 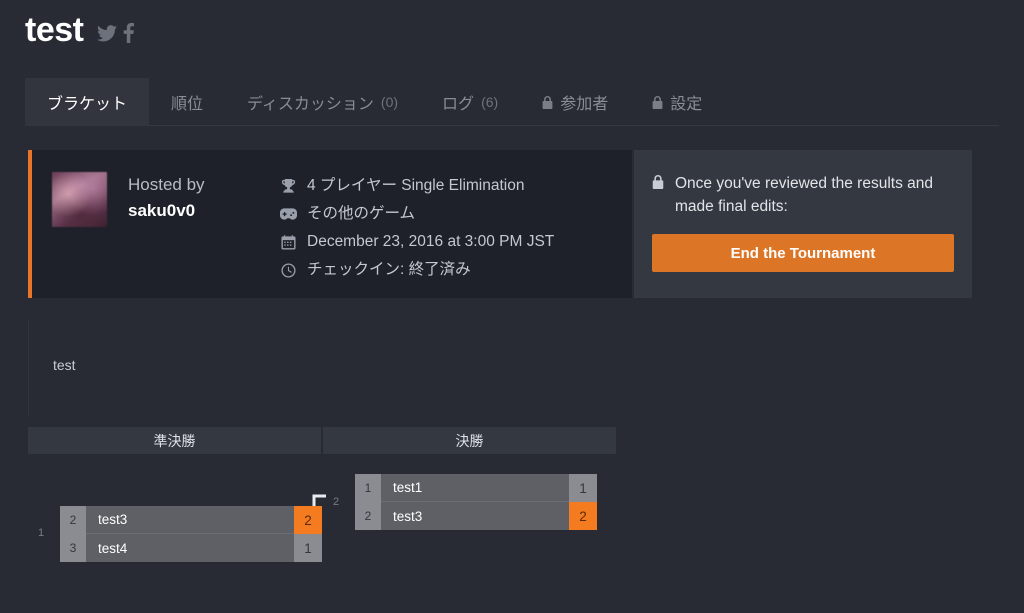 I want to click on round-header-row: 準決勝 決勝, so click(x=322, y=440).